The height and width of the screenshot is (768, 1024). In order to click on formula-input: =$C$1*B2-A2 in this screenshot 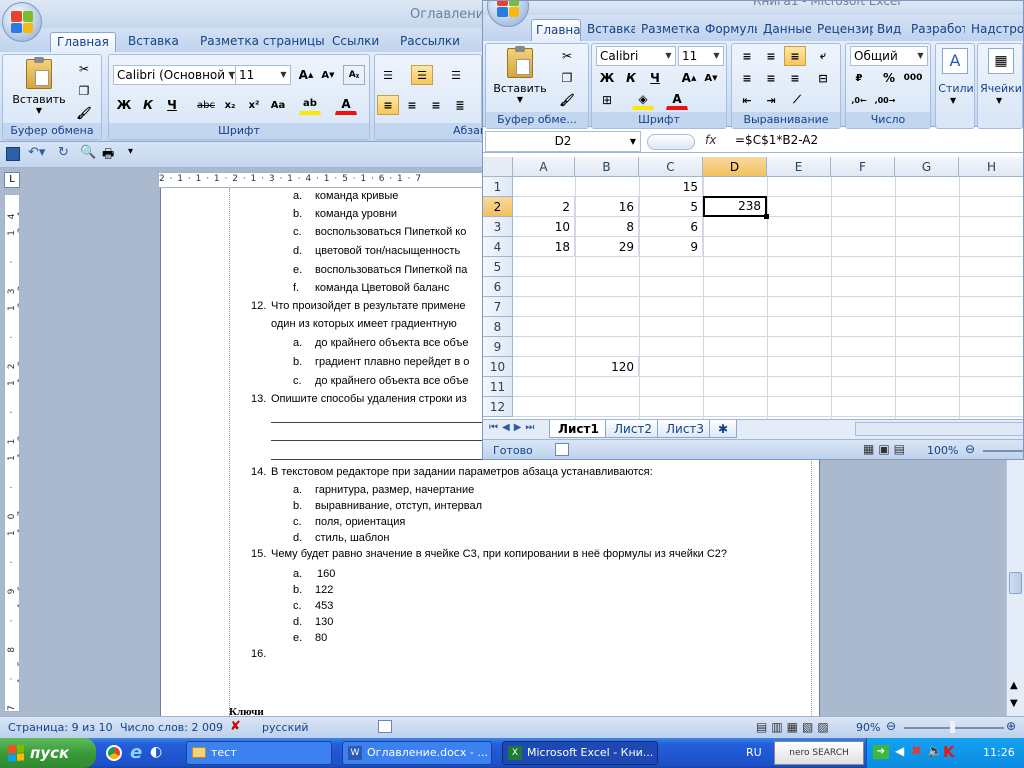, I will do `click(776, 140)`.